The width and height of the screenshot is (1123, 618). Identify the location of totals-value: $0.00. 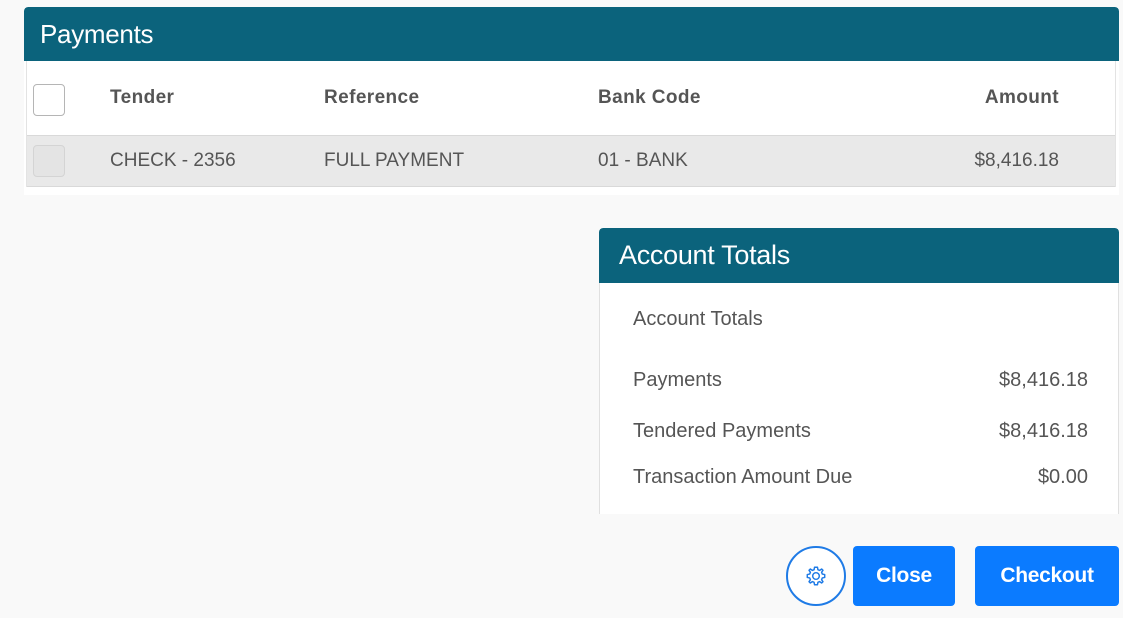
(1062, 477).